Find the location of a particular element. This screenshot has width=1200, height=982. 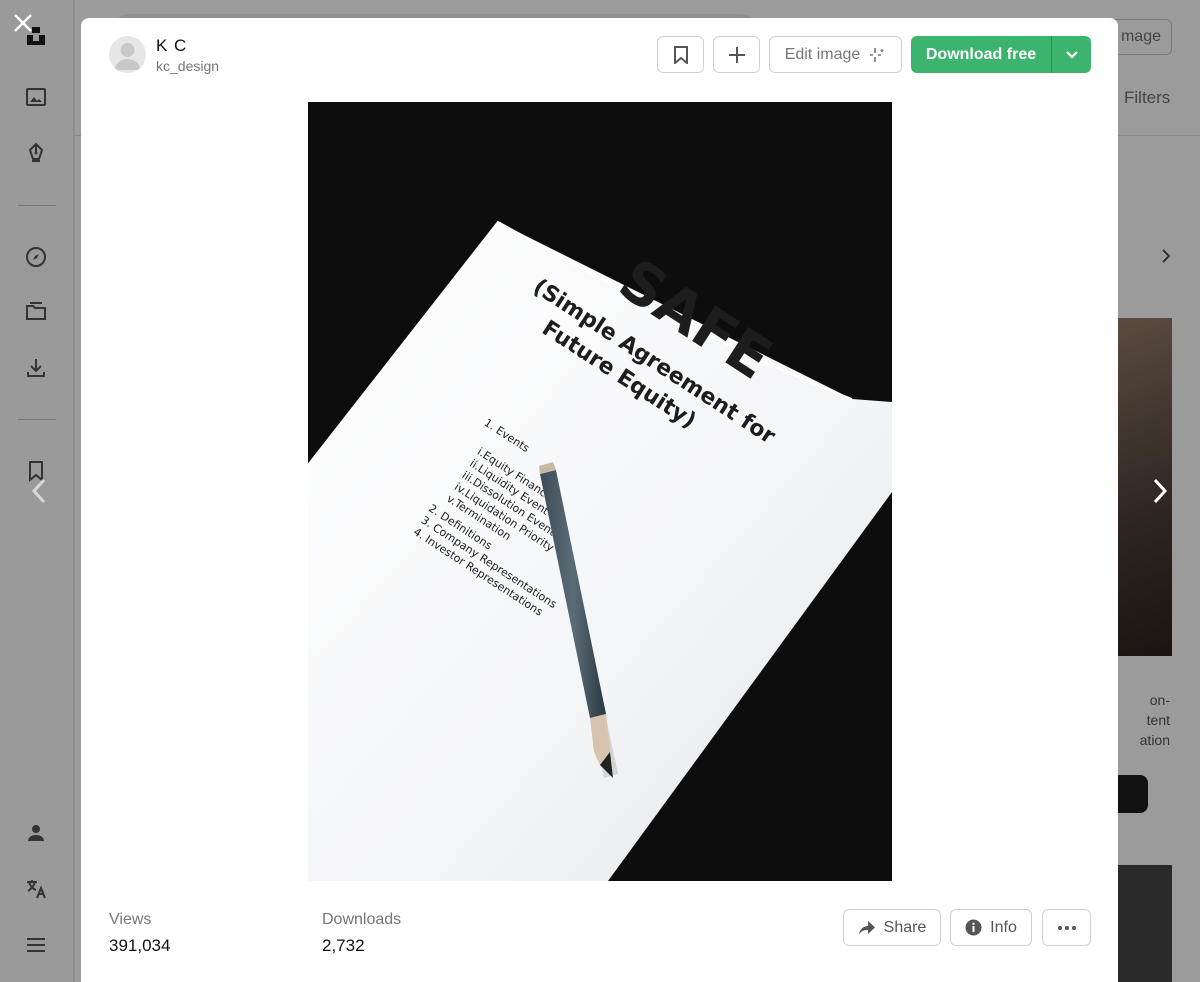

default-avatar-icon is located at coordinates (127, 56).